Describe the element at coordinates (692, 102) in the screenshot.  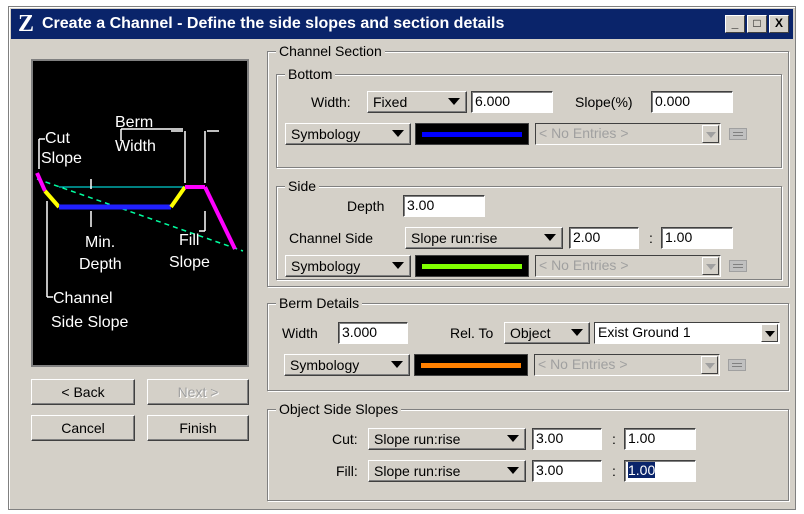
I see `bottom-slope-input: 0.000` at that location.